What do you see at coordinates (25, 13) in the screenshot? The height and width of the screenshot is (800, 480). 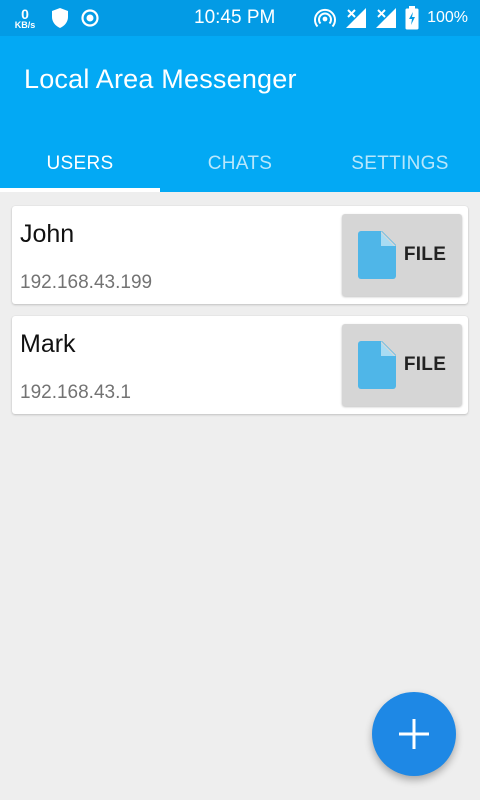 I see `network-speed-value: 0` at bounding box center [25, 13].